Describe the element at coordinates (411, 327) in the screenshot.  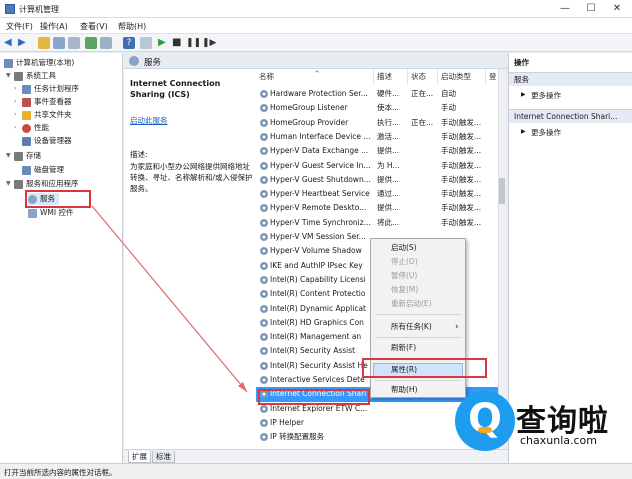
I see `menu-all-tasks: 所有任务(K)` at that location.